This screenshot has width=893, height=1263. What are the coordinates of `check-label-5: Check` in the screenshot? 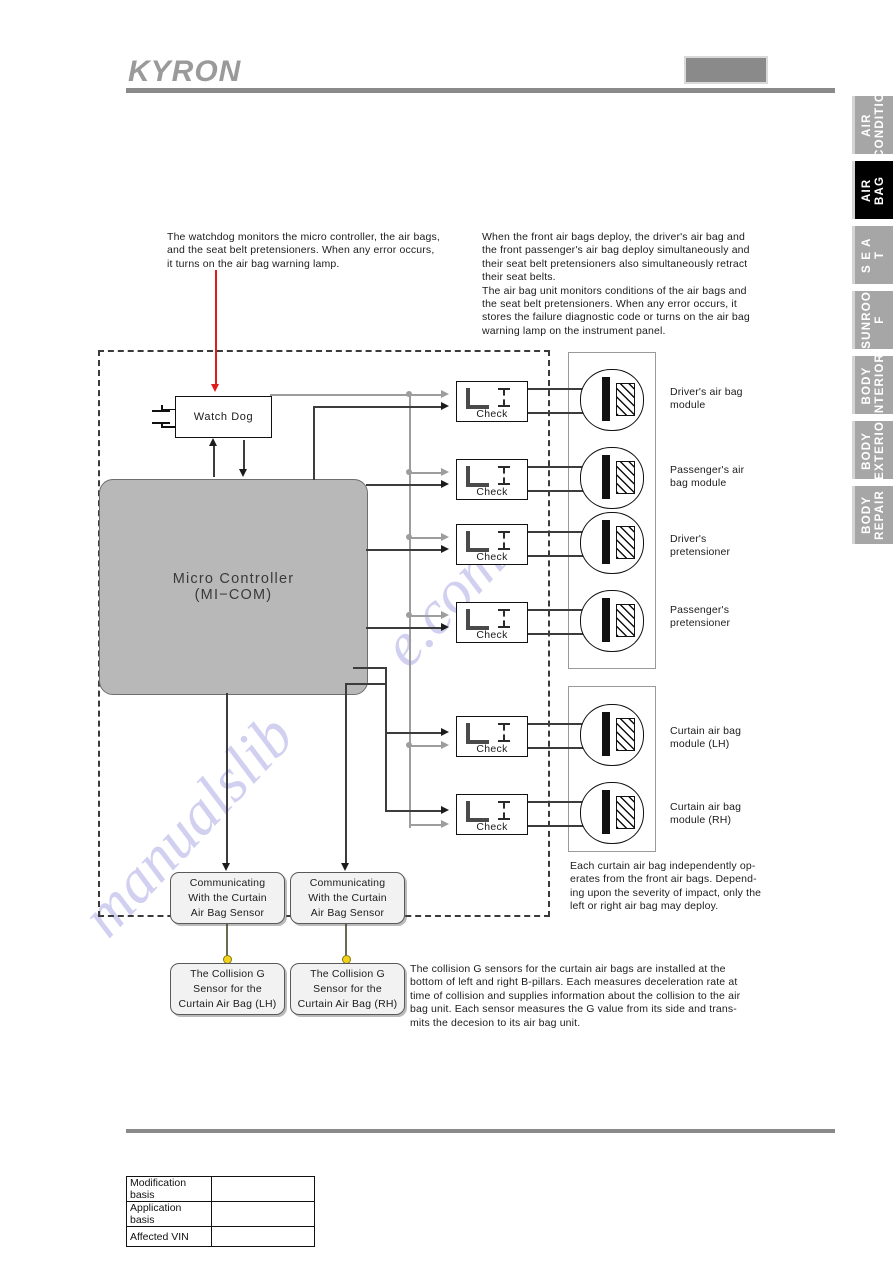 It's located at (492, 749).